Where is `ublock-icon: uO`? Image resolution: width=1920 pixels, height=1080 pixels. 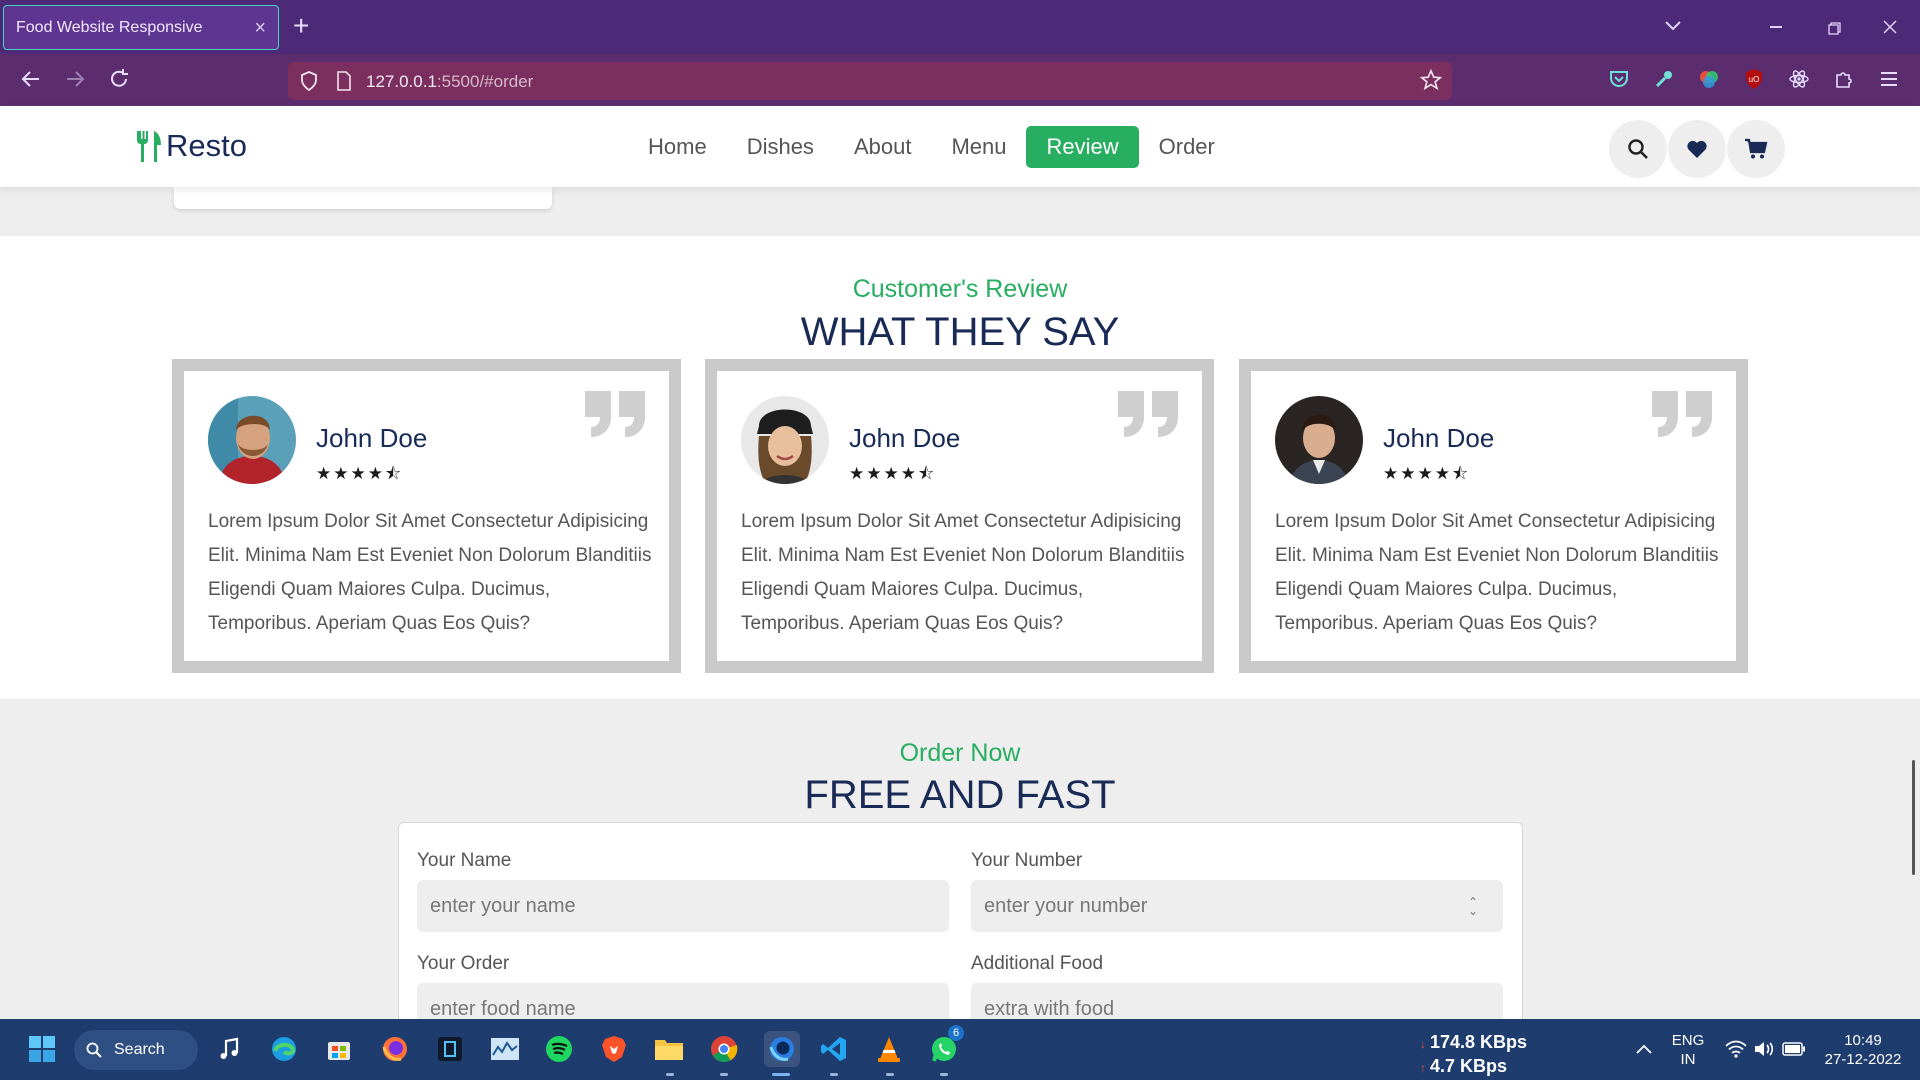 ublock-icon: uO is located at coordinates (1754, 79).